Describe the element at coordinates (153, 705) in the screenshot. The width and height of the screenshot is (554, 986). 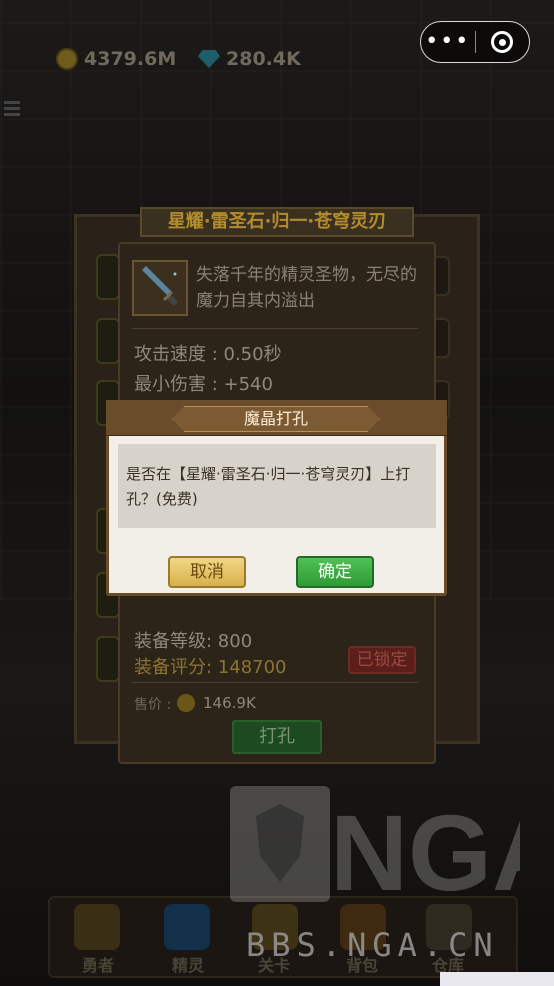
I see `price-label: 售价 :` at that location.